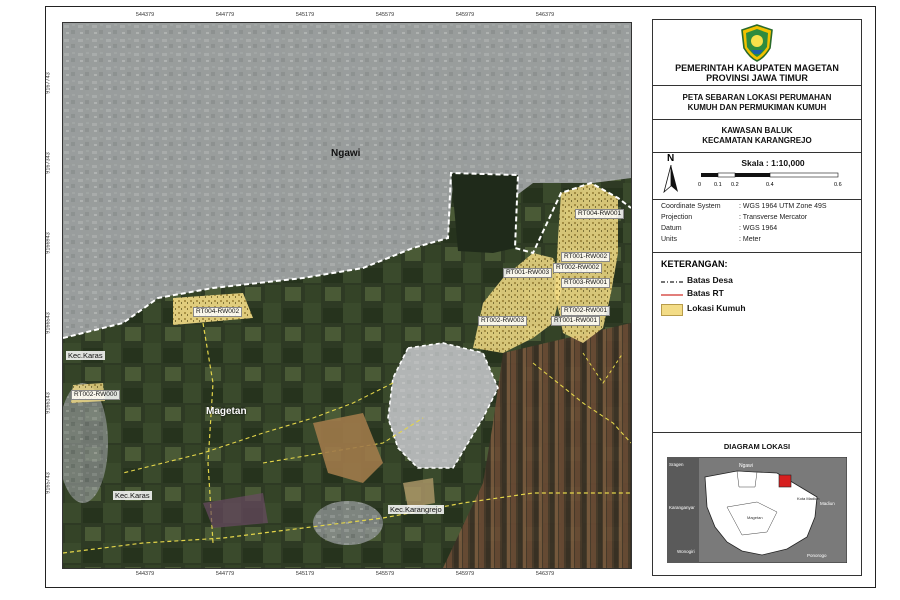  I want to click on top-tick-5: 545979, so click(465, 15).